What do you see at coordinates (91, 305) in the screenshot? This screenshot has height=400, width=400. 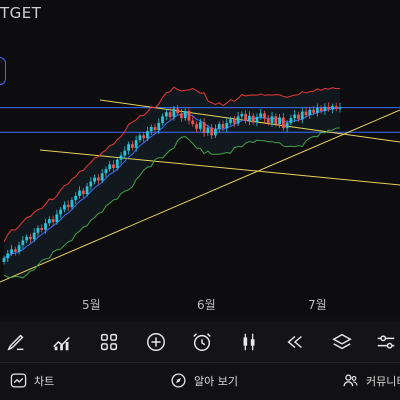 I see `month-label-may: 5월` at bounding box center [91, 305].